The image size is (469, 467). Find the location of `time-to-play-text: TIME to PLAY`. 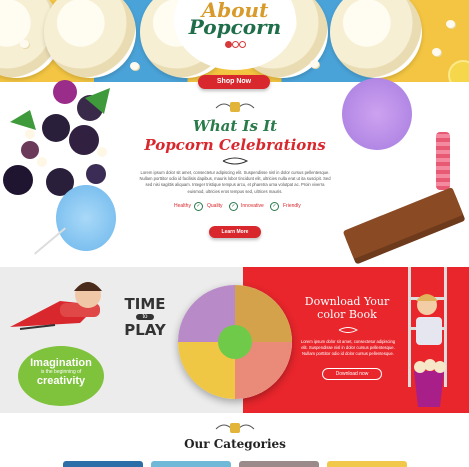

time-to-play-text: TIME to PLAY is located at coordinates (145, 317).